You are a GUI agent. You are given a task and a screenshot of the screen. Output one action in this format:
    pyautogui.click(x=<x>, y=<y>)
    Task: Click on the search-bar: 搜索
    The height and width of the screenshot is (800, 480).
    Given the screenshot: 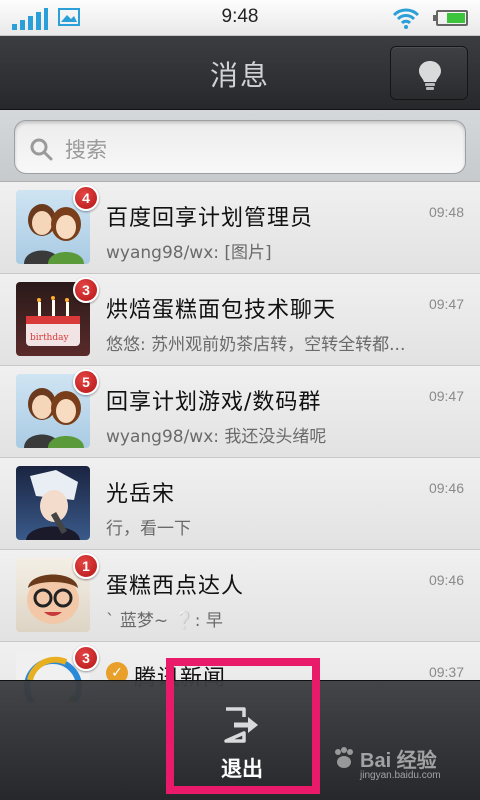 What is the action you would take?
    pyautogui.click(x=240, y=146)
    